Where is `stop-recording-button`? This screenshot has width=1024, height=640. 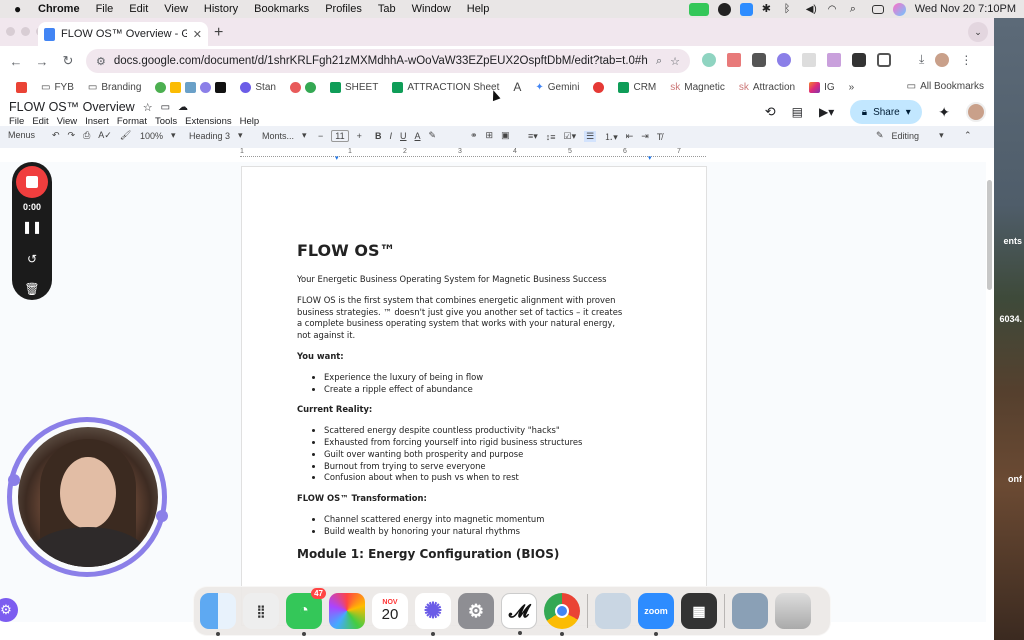 stop-recording-button is located at coordinates (32, 182).